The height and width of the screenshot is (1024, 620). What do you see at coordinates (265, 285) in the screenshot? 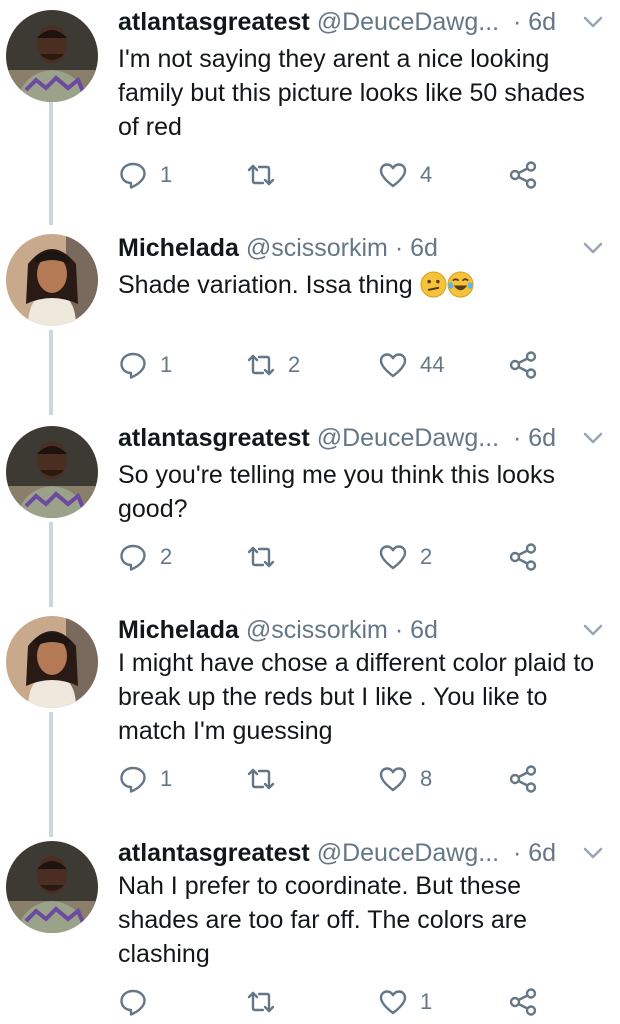
I see `tweet-text-content: Shade variation. Issa thing` at bounding box center [265, 285].